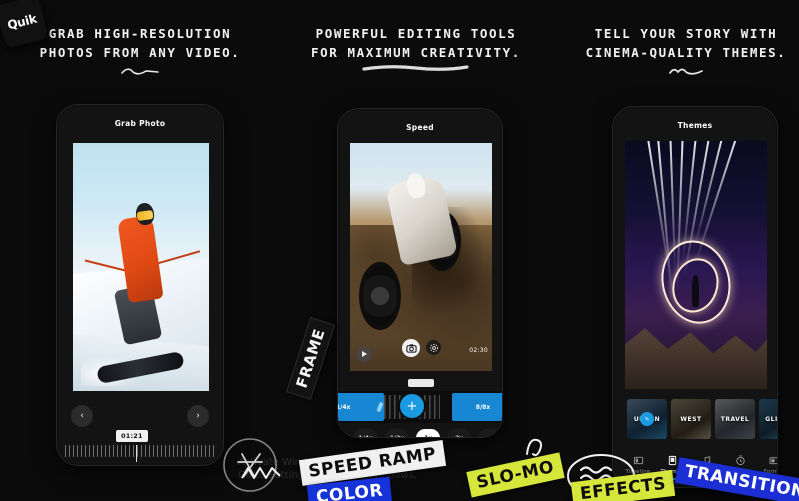 This screenshot has height=501, width=799. I want to click on speed-option-label: 1/4x, so click(365, 436).